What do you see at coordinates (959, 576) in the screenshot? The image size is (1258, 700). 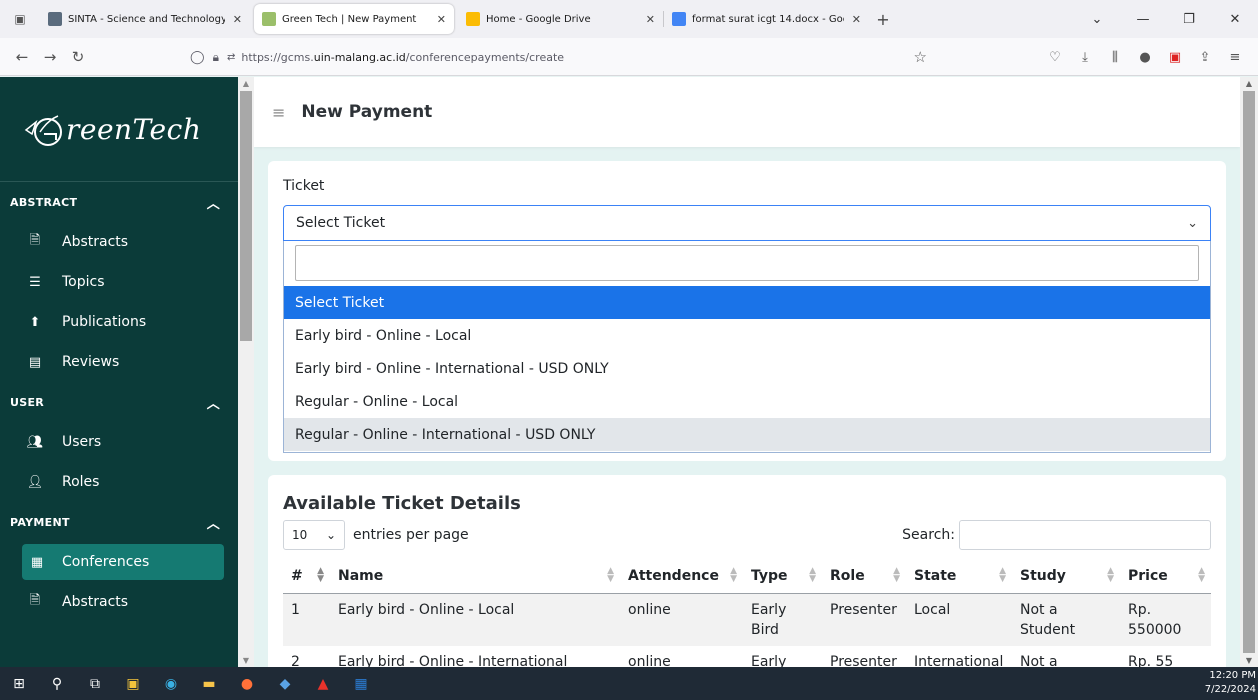 I see `column-header: State ▲ ▼` at bounding box center [959, 576].